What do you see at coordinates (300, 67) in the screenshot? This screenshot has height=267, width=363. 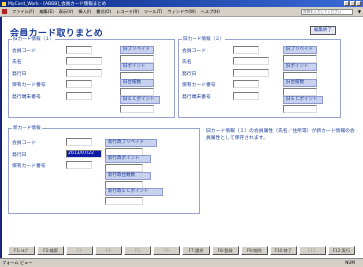 I see `p2-point-label: 旧ポイント` at bounding box center [300, 67].